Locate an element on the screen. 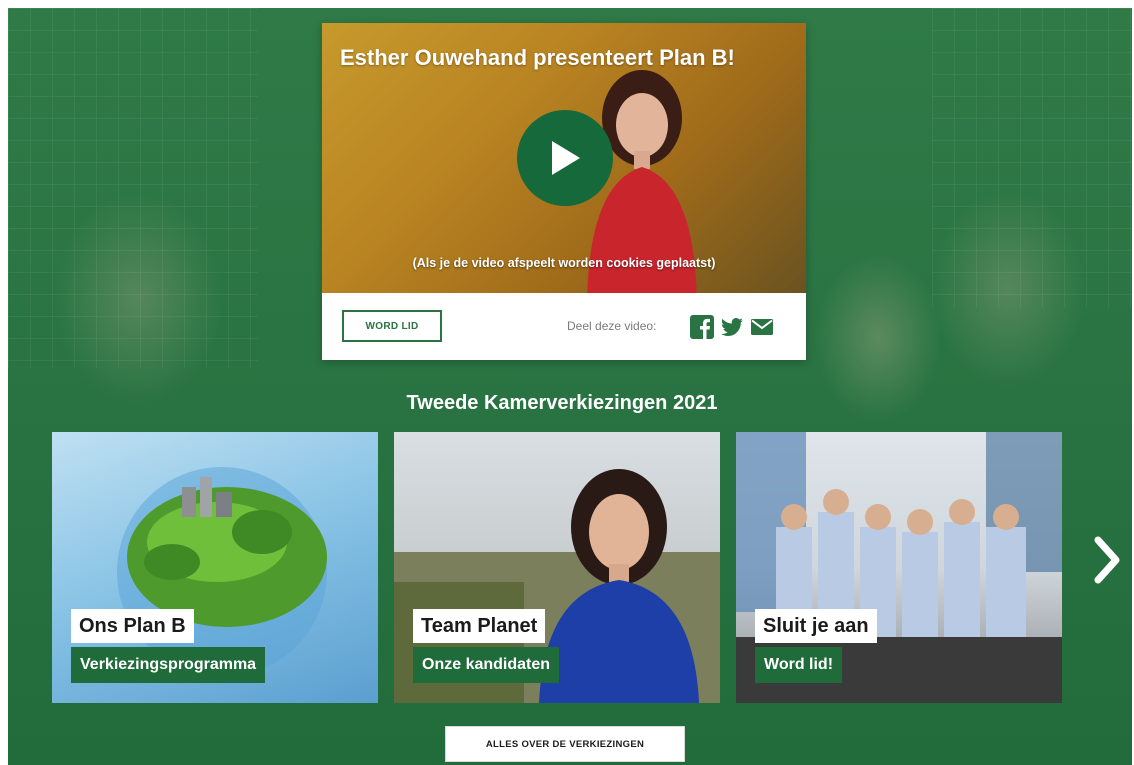 Image resolution: width=1134 pixels, height=765 pixels. video-action-bar: WORD LID Deel deze video: is located at coordinates (564, 326).